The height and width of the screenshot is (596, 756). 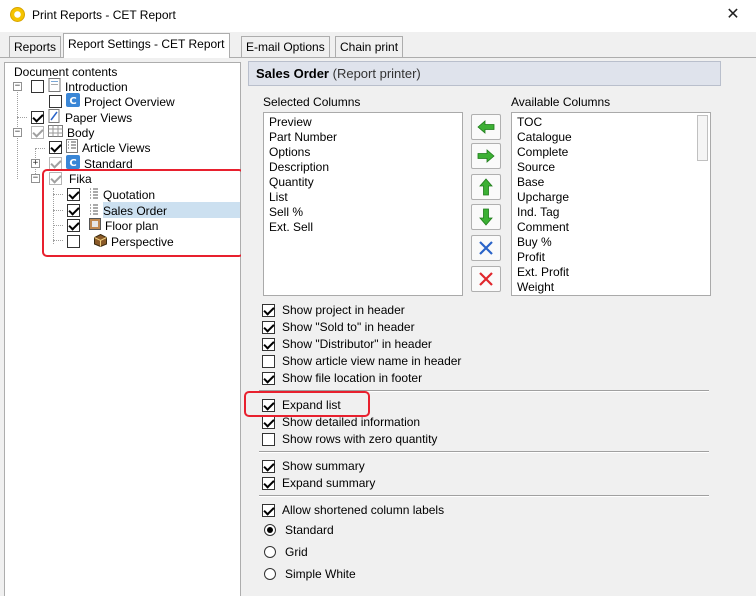 What do you see at coordinates (35, 47) in the screenshot?
I see `tab-reports: Reports` at bounding box center [35, 47].